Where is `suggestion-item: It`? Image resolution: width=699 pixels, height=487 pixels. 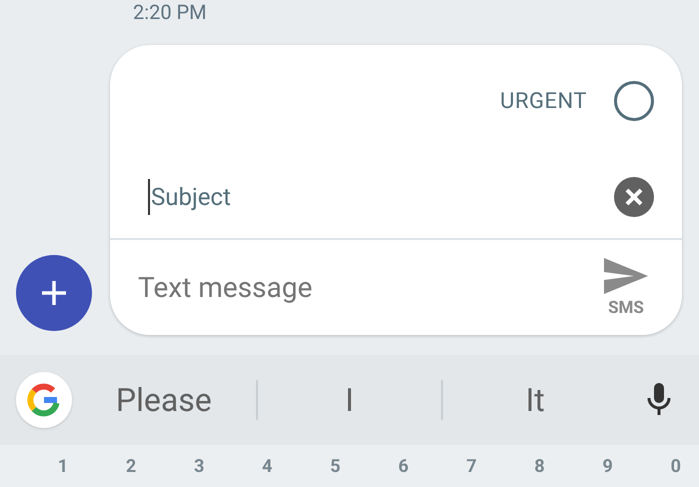 suggestion-item: It is located at coordinates (535, 400).